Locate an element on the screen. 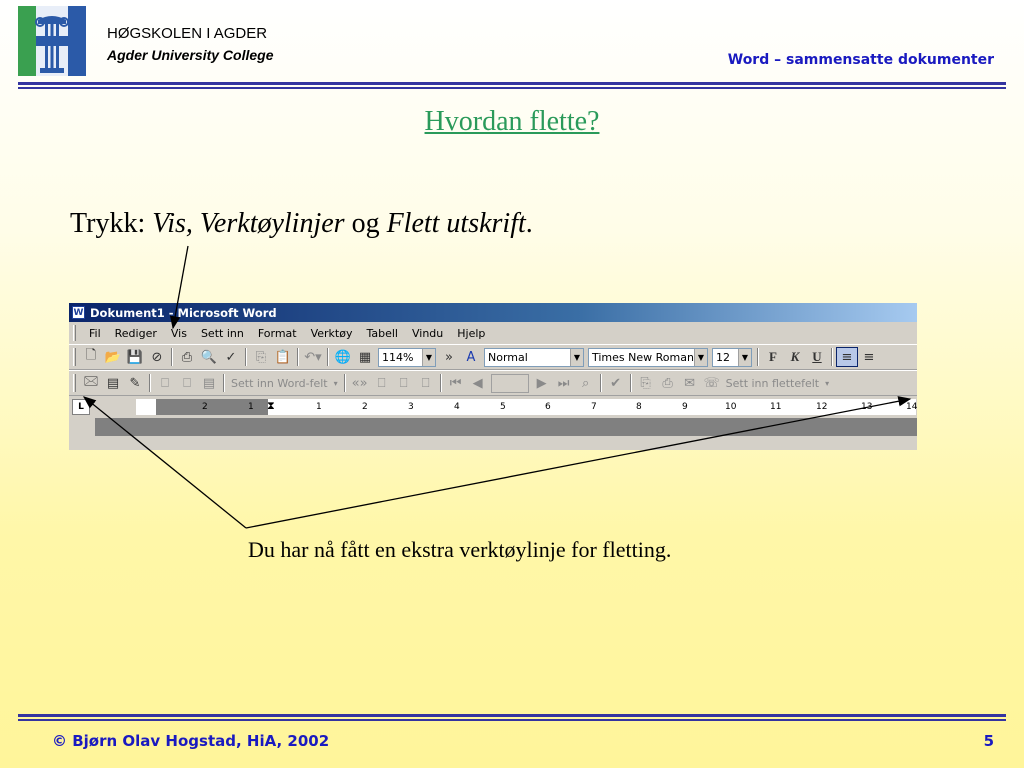  tab-selector-button: L is located at coordinates (81, 407).